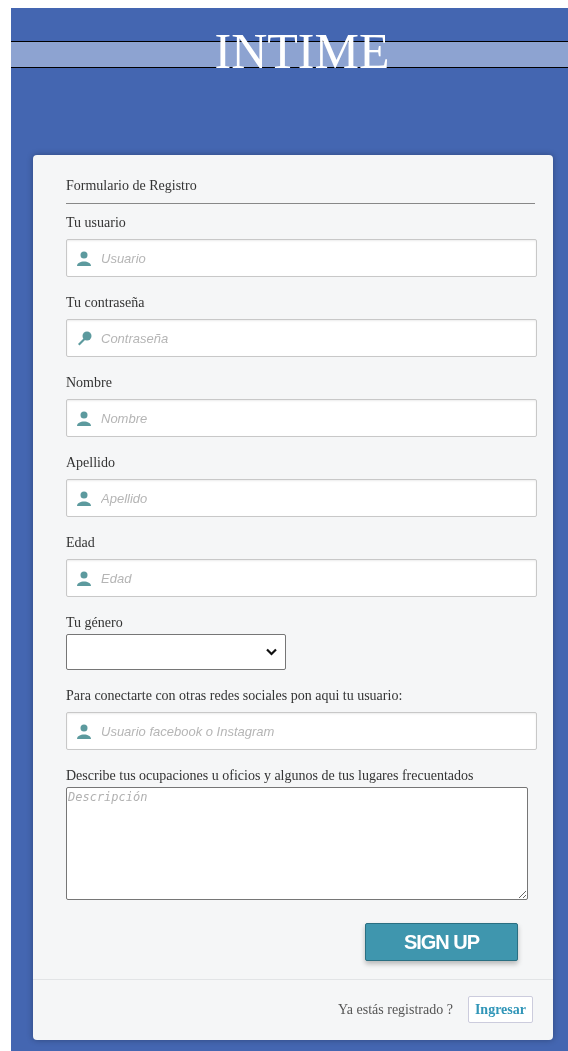 The width and height of the screenshot is (568, 1051). What do you see at coordinates (176, 652) in the screenshot?
I see `dropdown-field` at bounding box center [176, 652].